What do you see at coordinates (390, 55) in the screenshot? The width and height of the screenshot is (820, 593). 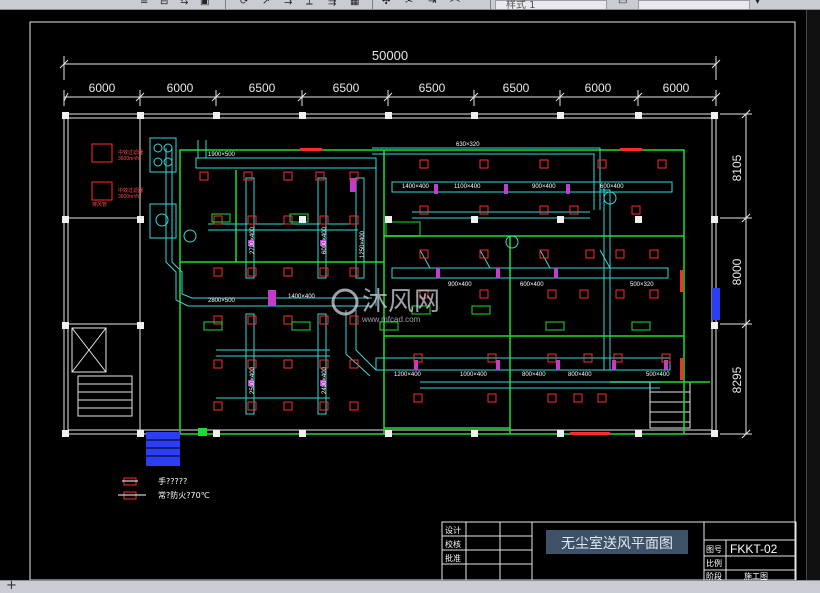 I see `overall-dimension-label: 50000` at bounding box center [390, 55].